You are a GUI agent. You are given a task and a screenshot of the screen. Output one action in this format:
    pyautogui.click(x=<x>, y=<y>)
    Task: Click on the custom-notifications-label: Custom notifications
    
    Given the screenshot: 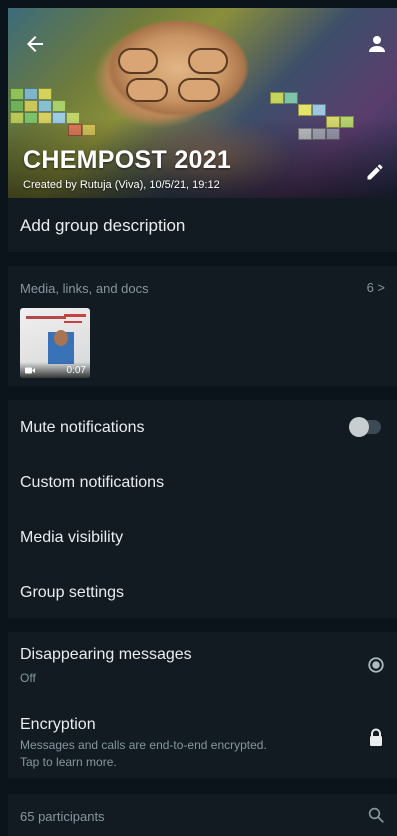 What is the action you would take?
    pyautogui.click(x=92, y=482)
    